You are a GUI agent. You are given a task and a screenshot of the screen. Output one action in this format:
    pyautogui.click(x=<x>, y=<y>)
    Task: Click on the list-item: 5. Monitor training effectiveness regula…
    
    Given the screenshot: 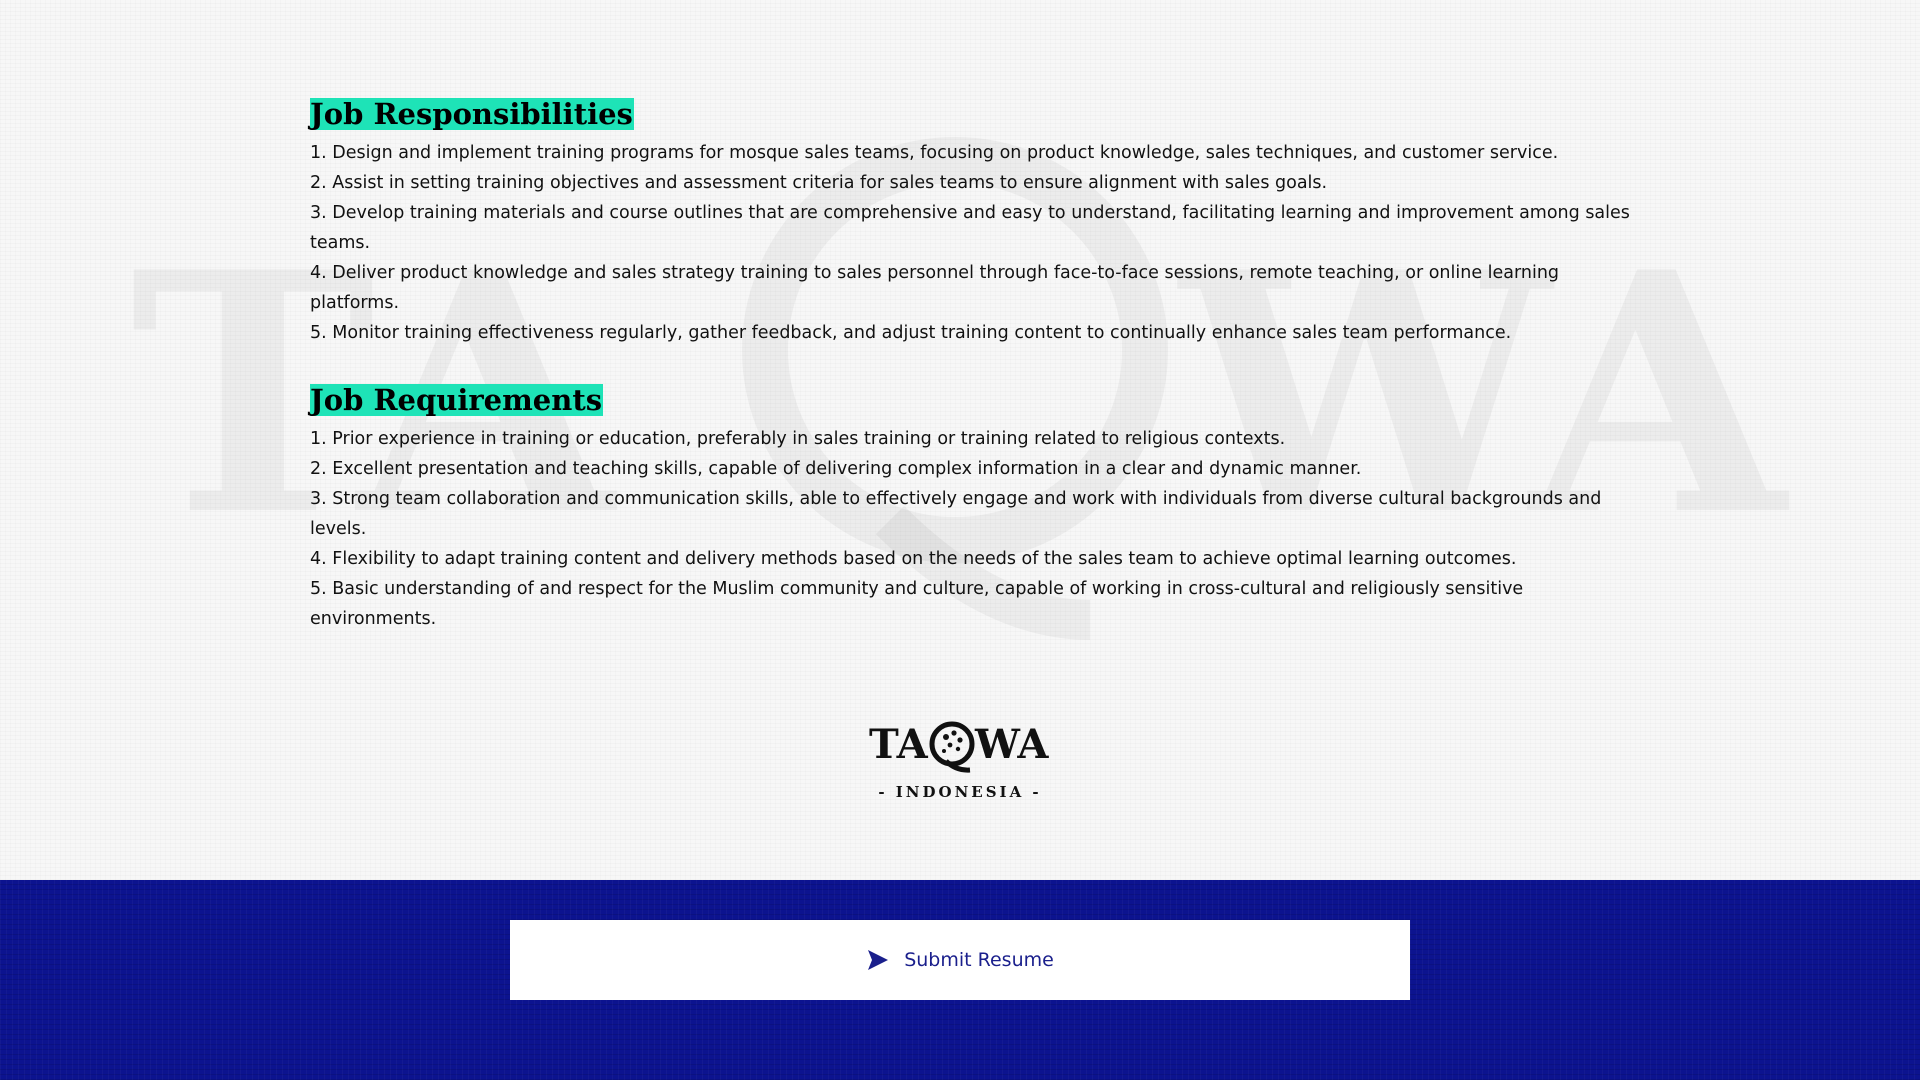 What is the action you would take?
    pyautogui.click(x=911, y=333)
    